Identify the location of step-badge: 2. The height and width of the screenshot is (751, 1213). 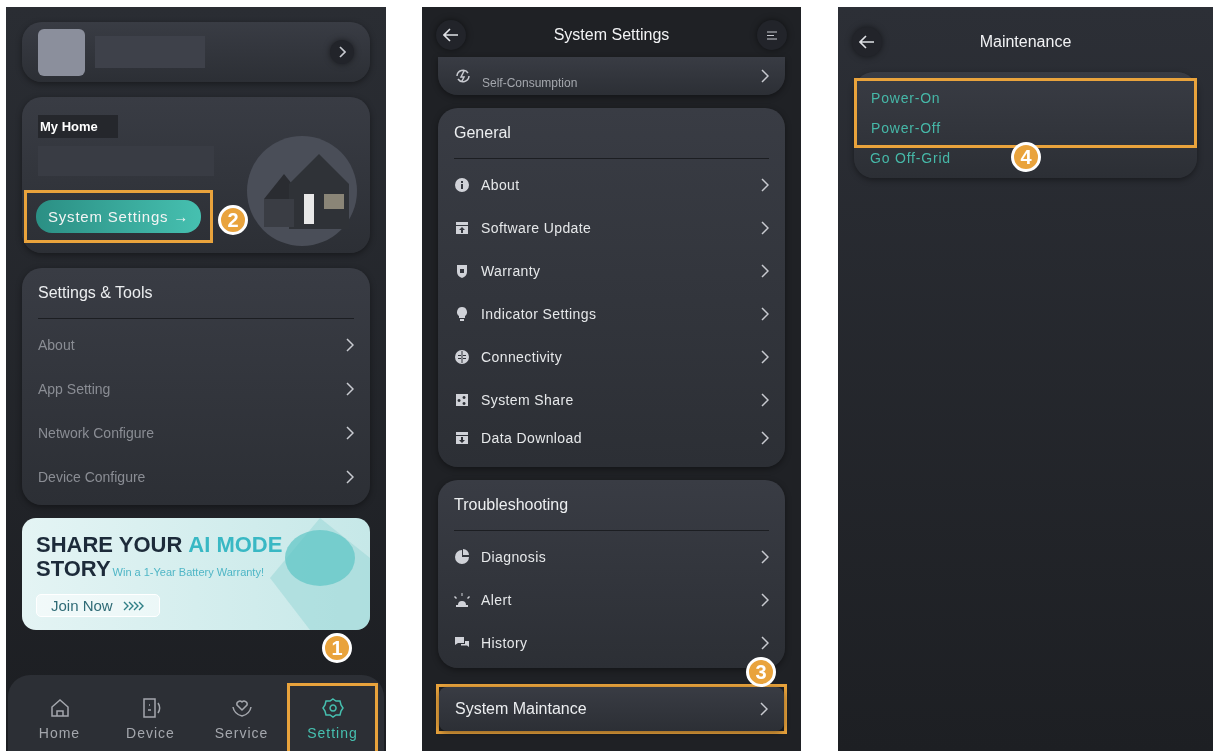
(233, 220).